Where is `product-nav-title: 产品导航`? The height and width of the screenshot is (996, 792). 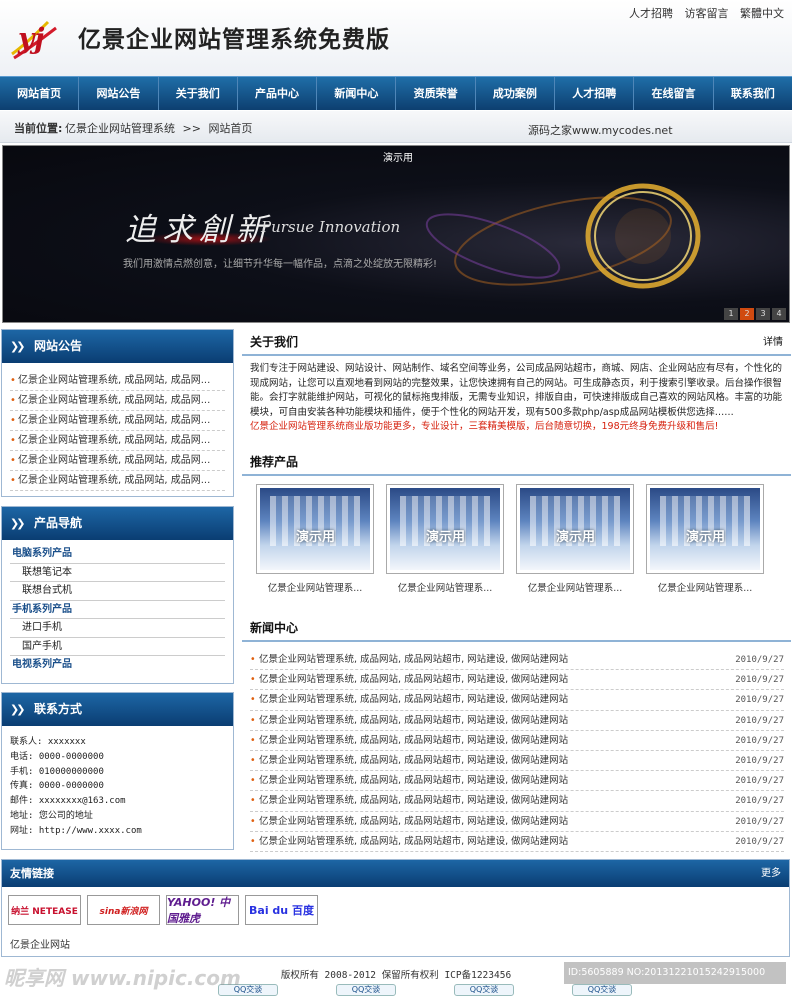 product-nav-title: 产品导航 is located at coordinates (58, 523).